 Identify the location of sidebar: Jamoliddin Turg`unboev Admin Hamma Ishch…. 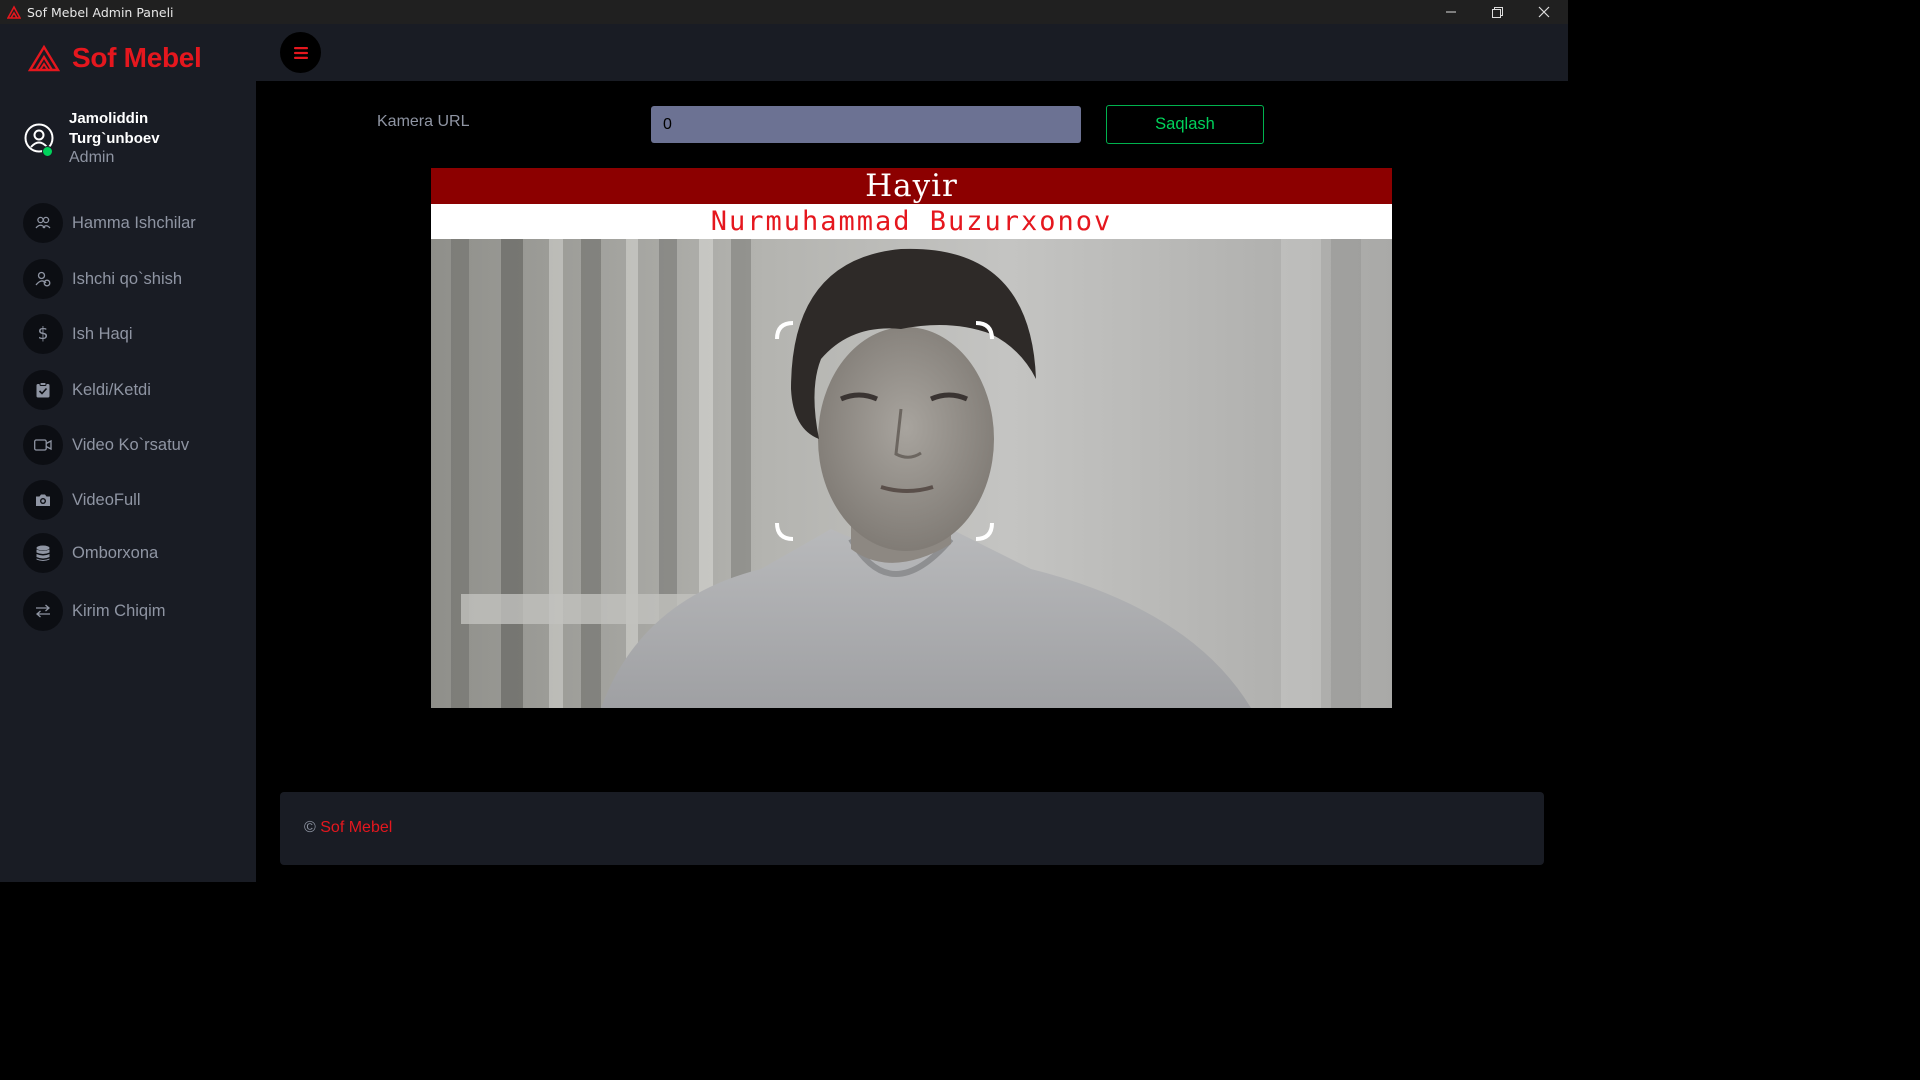
(128, 481).